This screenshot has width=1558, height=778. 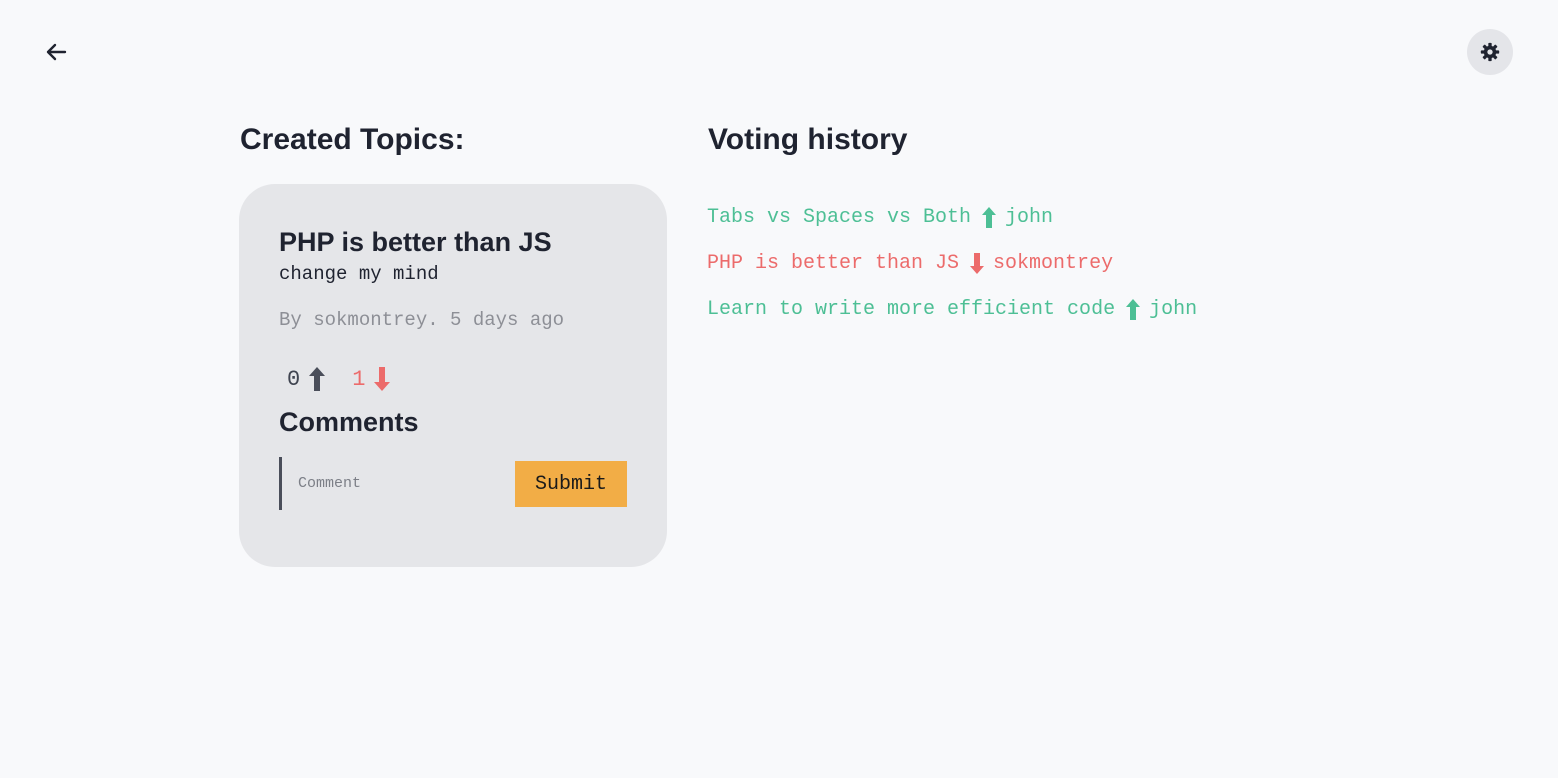 What do you see at coordinates (294, 379) in the screenshot?
I see `upvote-count: 0` at bounding box center [294, 379].